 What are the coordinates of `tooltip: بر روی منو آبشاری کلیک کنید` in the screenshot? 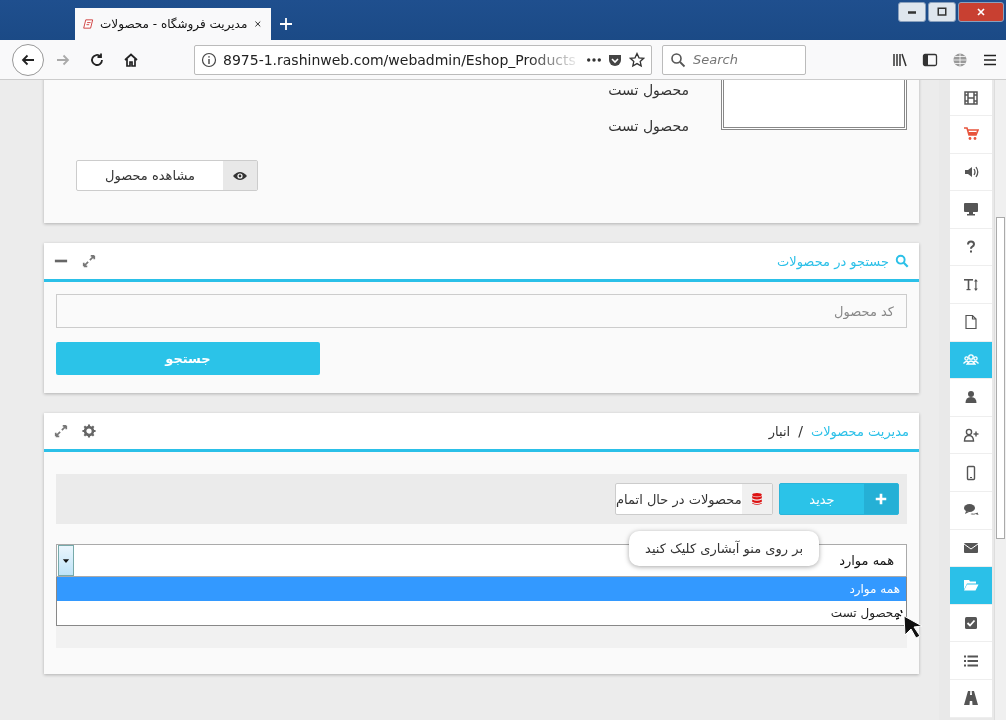 It's located at (724, 548).